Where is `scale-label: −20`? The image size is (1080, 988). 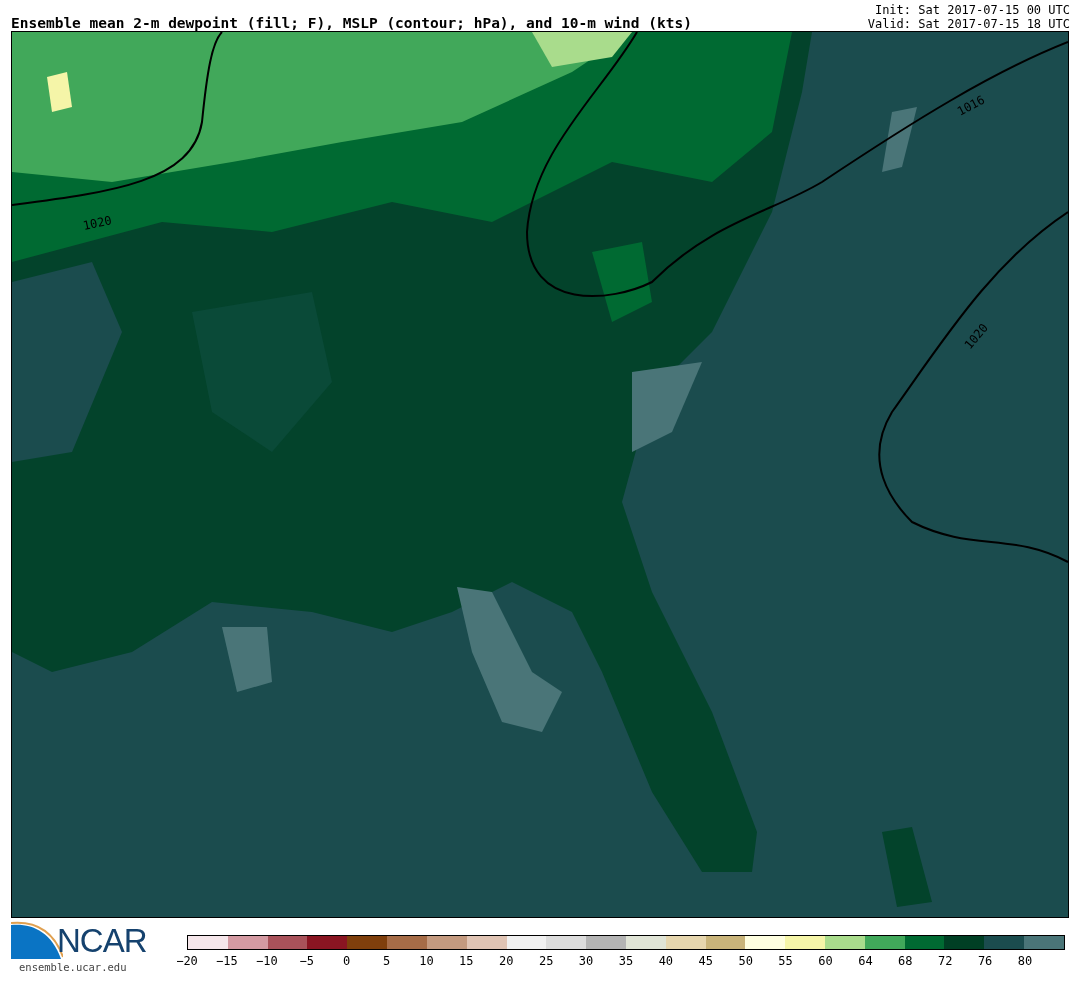 scale-label: −20 is located at coordinates (187, 961).